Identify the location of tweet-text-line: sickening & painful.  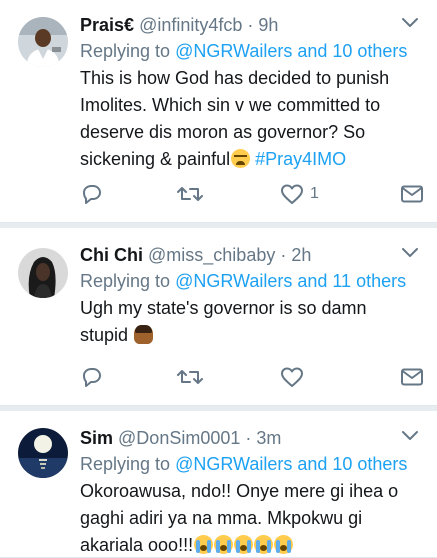
(155, 159).